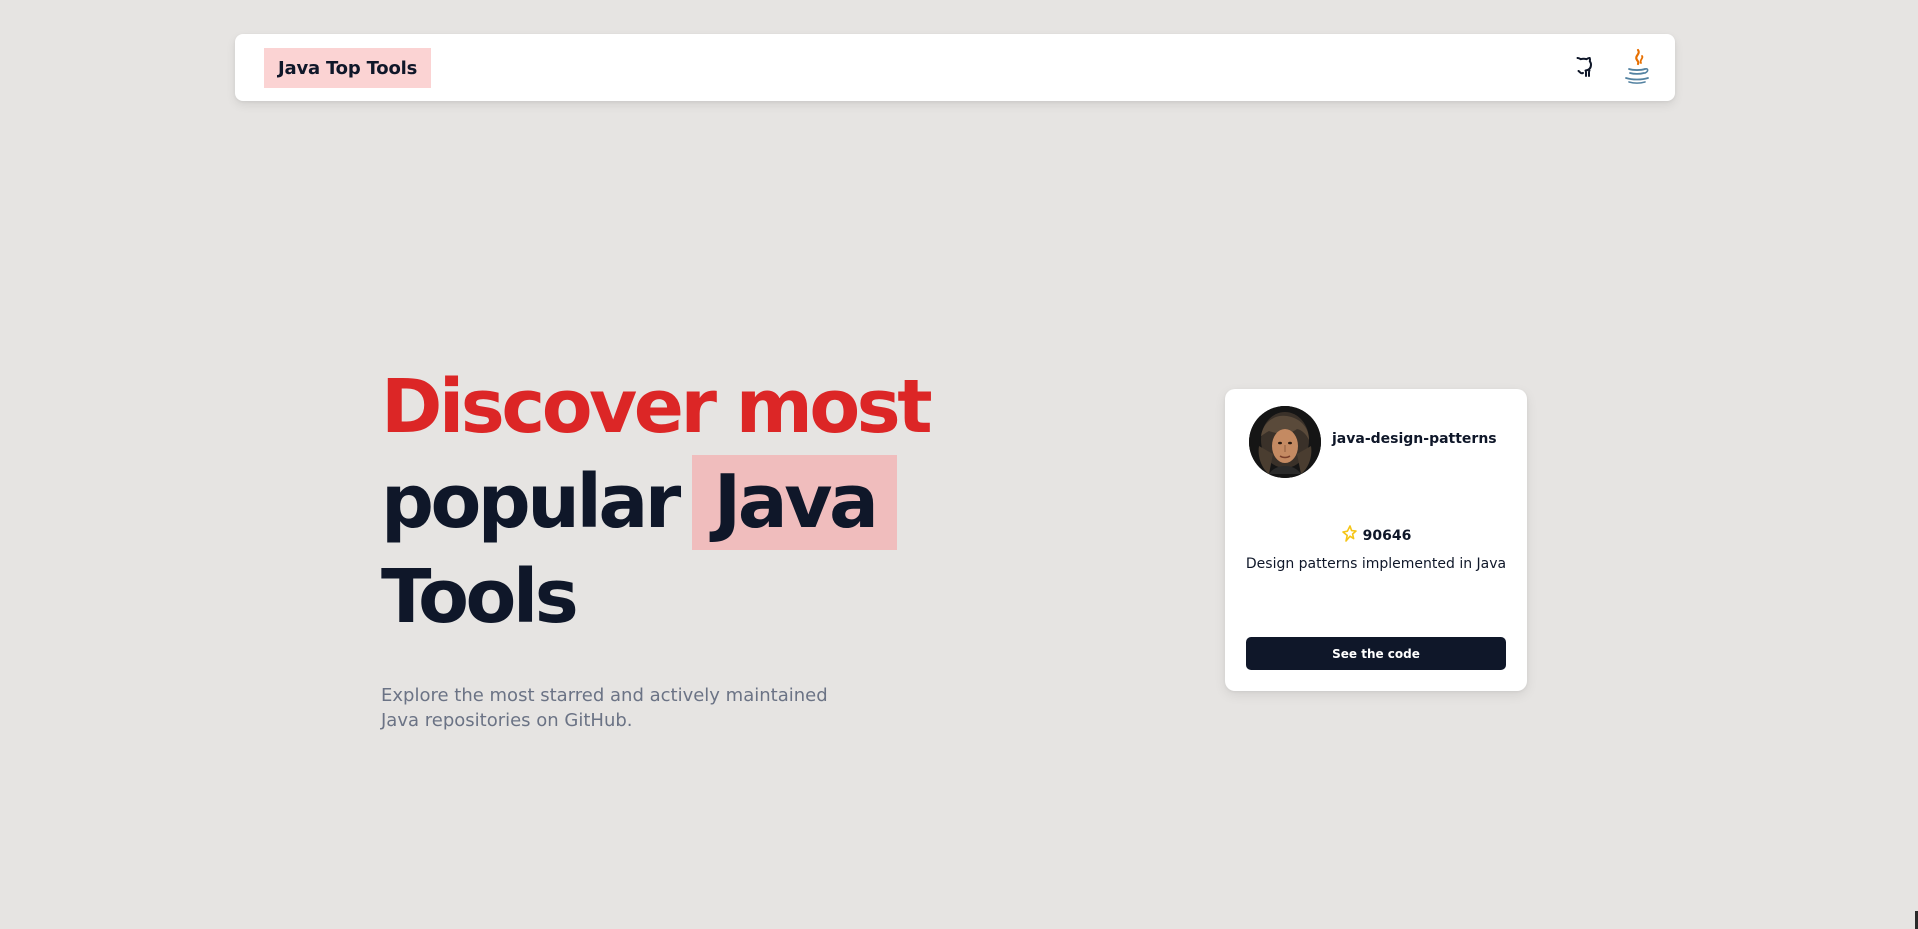 This screenshot has width=1918, height=929. Describe the element at coordinates (348, 68) in the screenshot. I see `brand-logo-link: Java Top Tools` at that location.